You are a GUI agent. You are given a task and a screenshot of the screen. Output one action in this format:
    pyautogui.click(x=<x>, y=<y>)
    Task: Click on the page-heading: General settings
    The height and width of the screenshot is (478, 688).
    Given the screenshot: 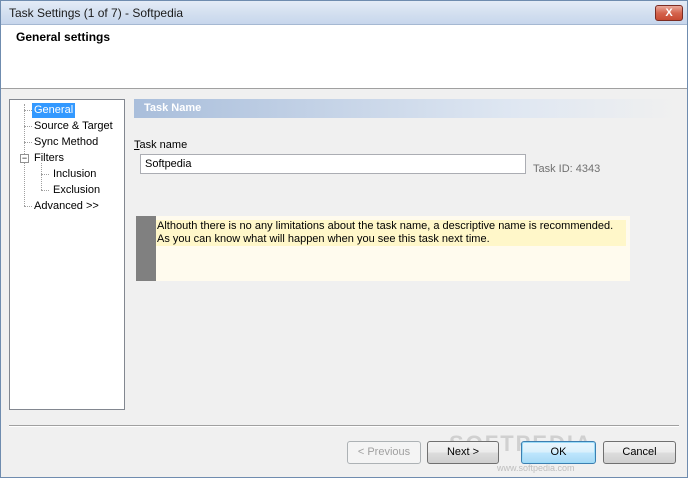 What is the action you would take?
    pyautogui.click(x=63, y=37)
    